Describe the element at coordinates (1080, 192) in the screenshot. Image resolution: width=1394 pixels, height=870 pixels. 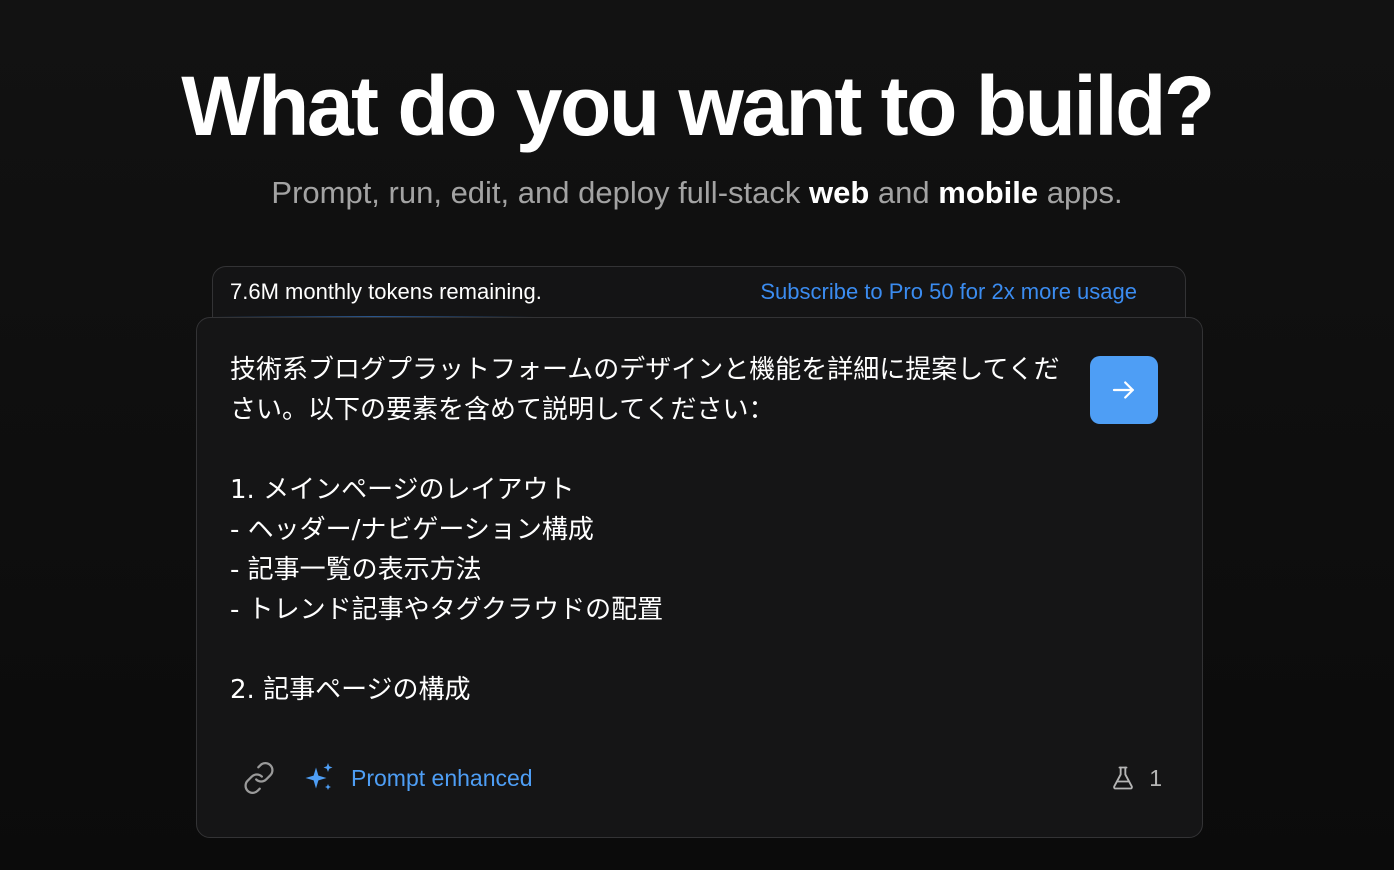
I see `subtitle-suffix: apps.` at that location.